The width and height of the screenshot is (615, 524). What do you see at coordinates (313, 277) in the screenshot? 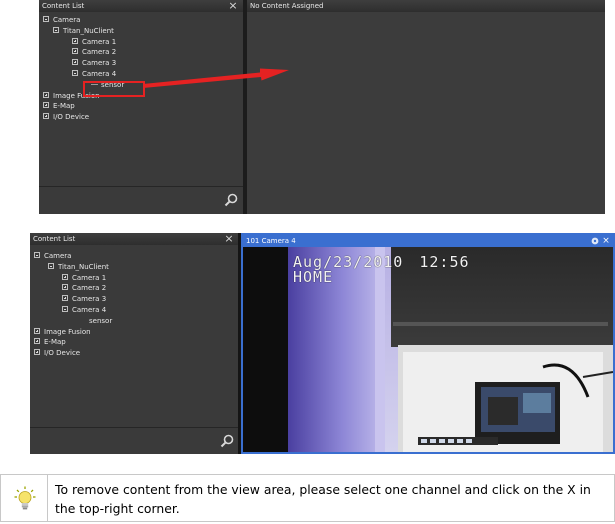
I see `osd-location-label: HOME` at bounding box center [313, 277].